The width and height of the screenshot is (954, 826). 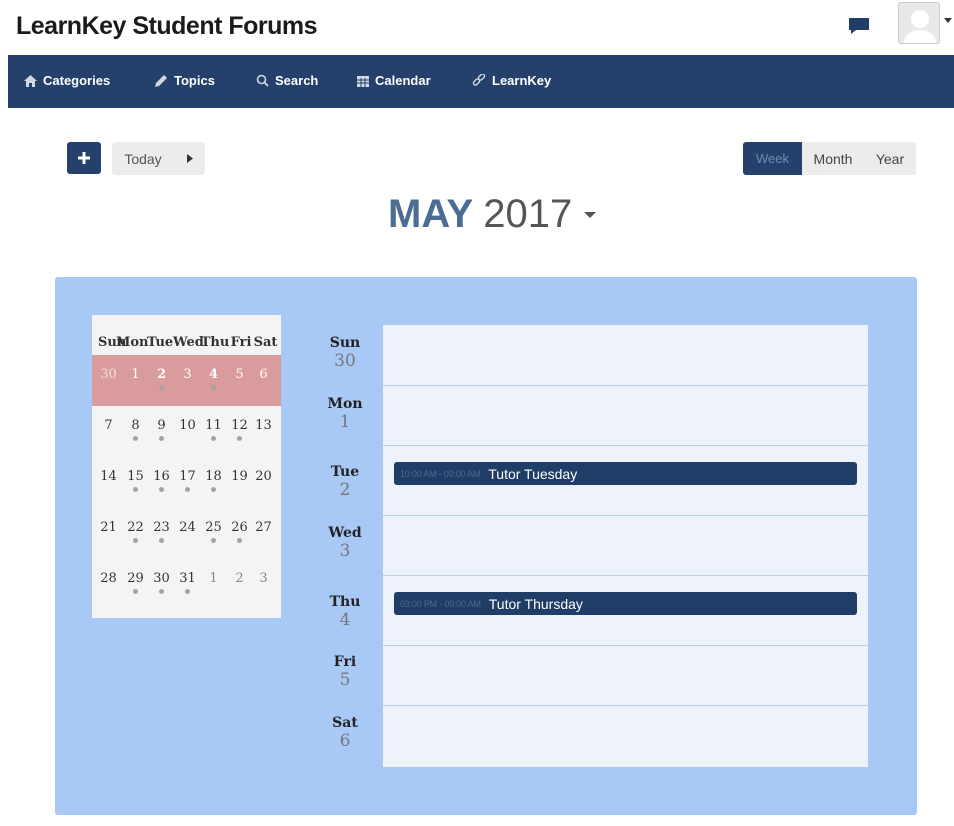 I want to click on mini-day-cell: 6, so click(x=263, y=374).